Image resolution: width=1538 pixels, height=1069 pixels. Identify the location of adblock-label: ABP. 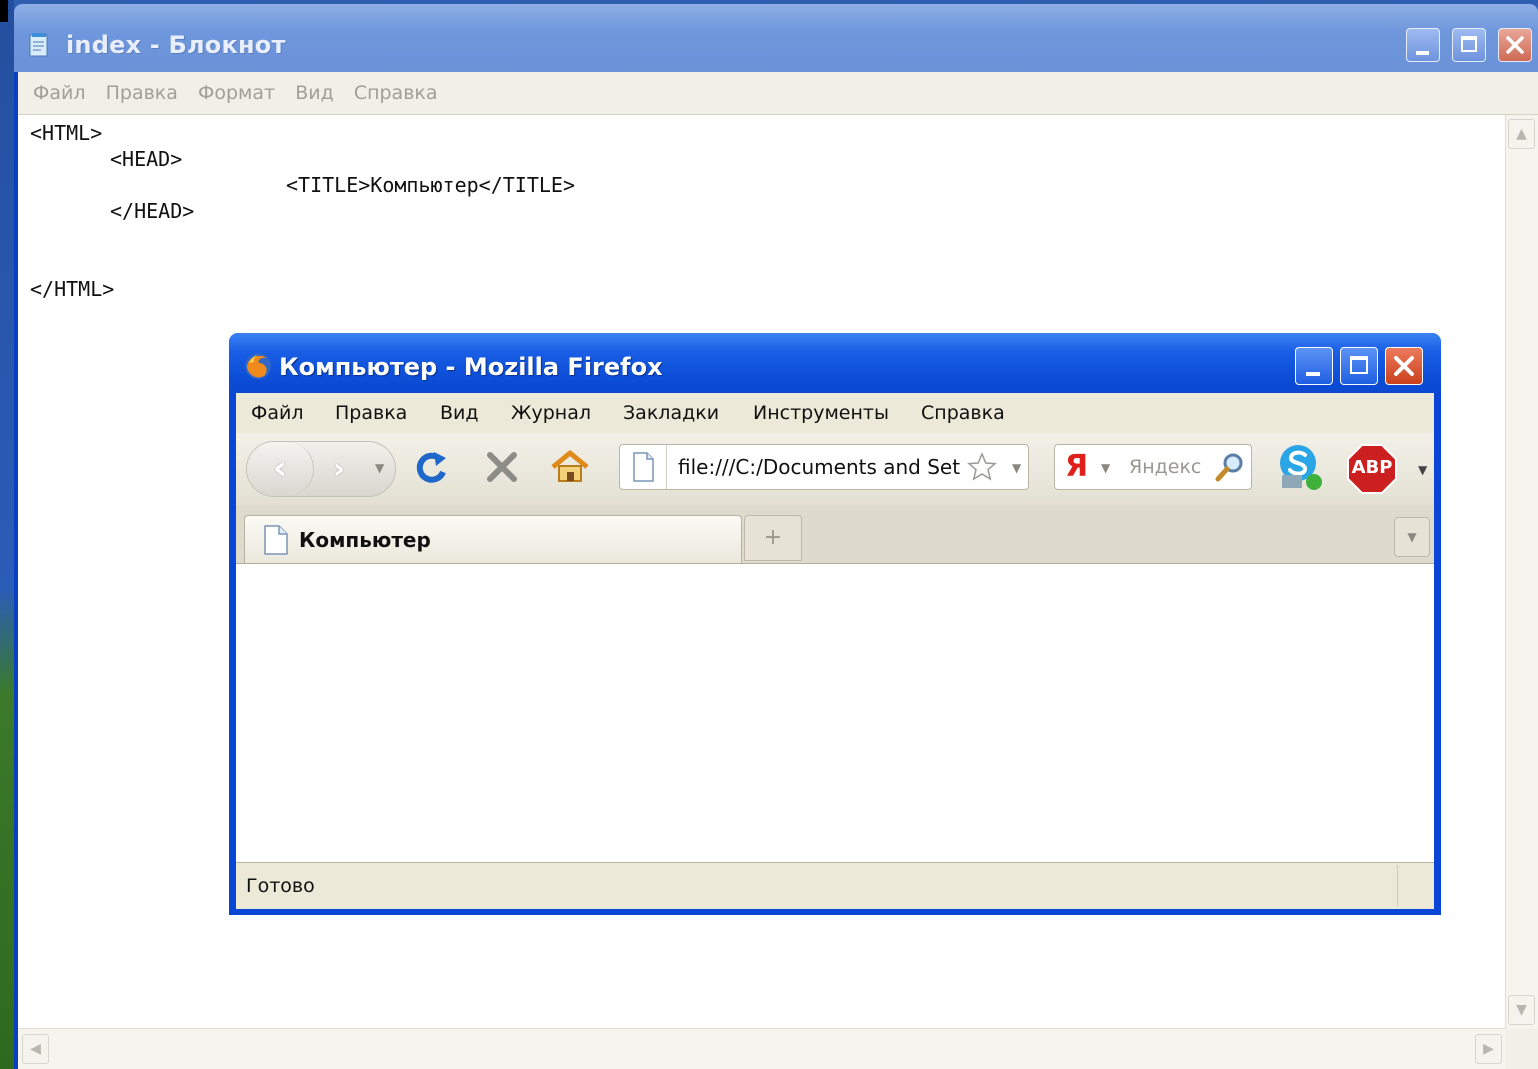
(1372, 467).